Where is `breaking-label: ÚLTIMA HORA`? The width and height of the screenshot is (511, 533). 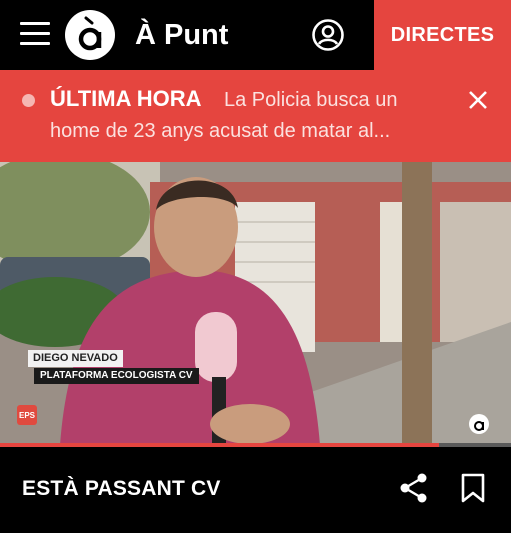
breaking-label: ÚLTIMA HORA is located at coordinates (126, 98).